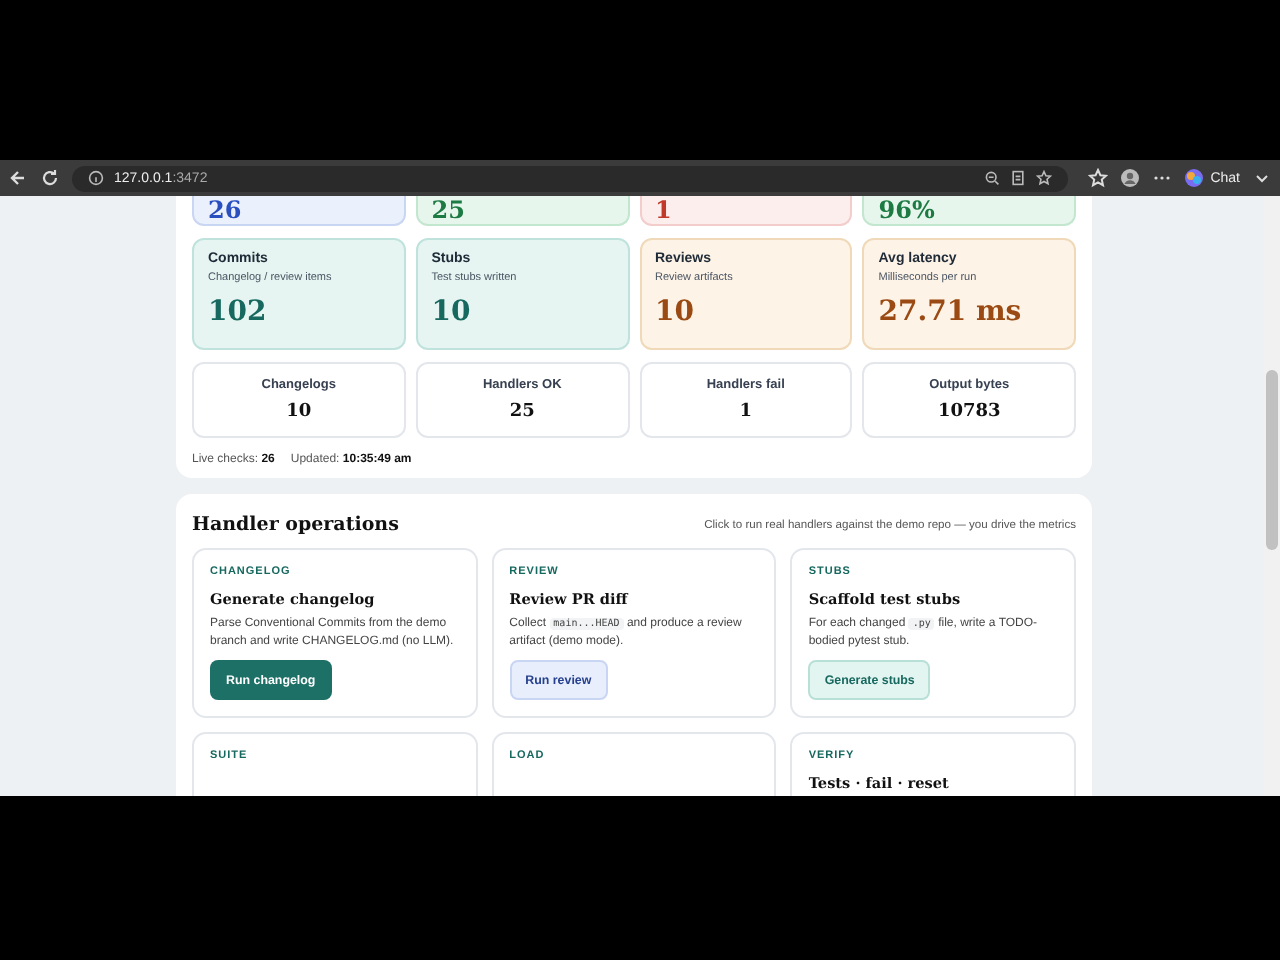  What do you see at coordinates (1018, 178) in the screenshot?
I see `reader-icon` at bounding box center [1018, 178].